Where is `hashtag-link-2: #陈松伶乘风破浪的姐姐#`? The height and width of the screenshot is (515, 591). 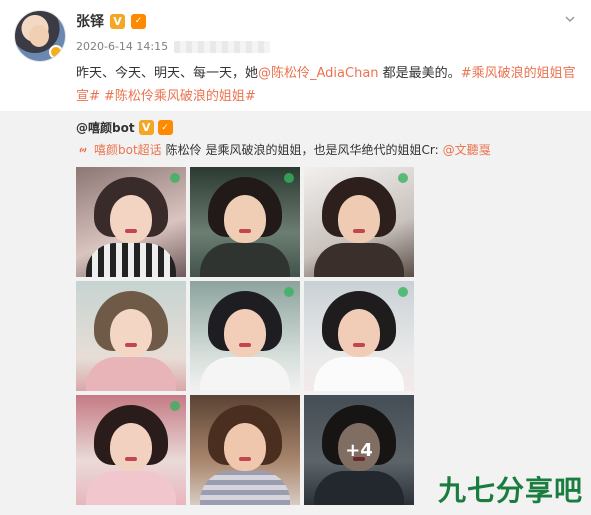
hashtag-link-2: #陈松伶乘风破浪的姐姐# is located at coordinates (178, 96).